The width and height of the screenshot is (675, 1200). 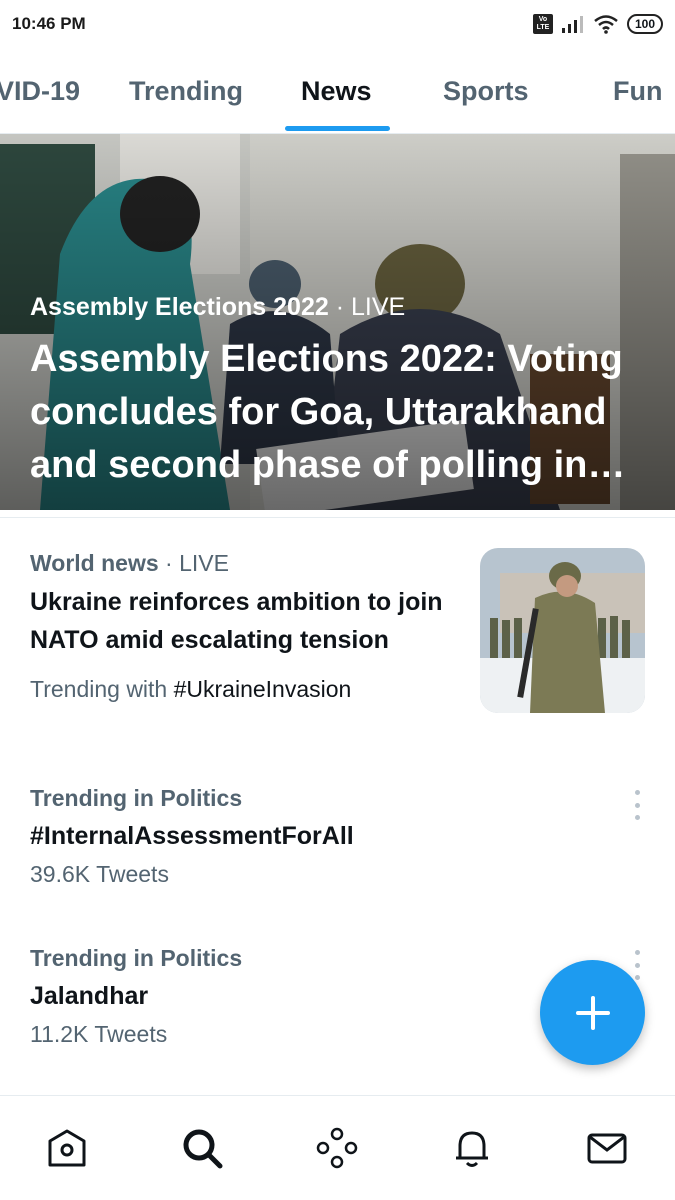 What do you see at coordinates (102, 689) in the screenshot?
I see `trending-with-label: Trending with` at bounding box center [102, 689].